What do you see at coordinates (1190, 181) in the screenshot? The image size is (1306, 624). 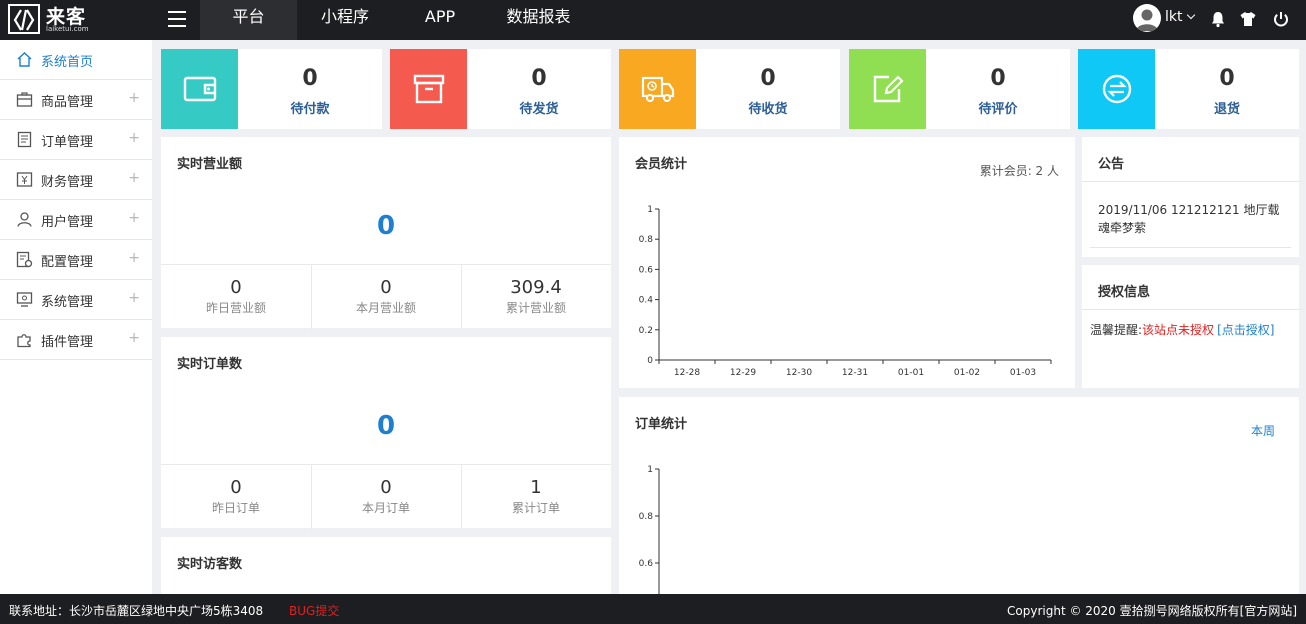 I see `divider` at bounding box center [1190, 181].